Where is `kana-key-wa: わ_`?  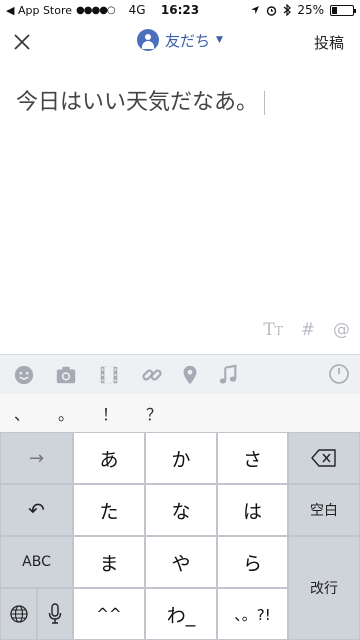
kana-key-wa: わ_ is located at coordinates (181, 614).